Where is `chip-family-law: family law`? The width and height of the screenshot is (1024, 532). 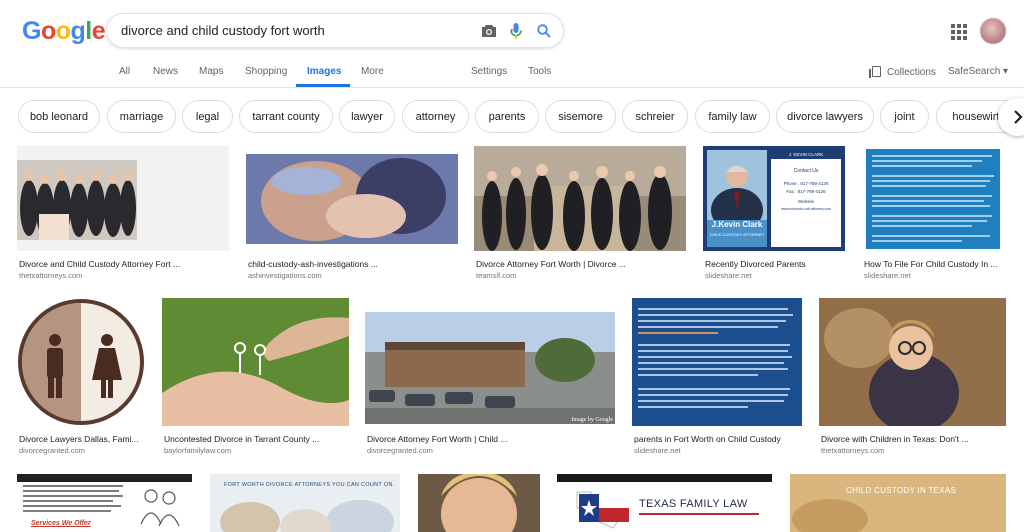
chip-family-law: family law is located at coordinates (732, 116).